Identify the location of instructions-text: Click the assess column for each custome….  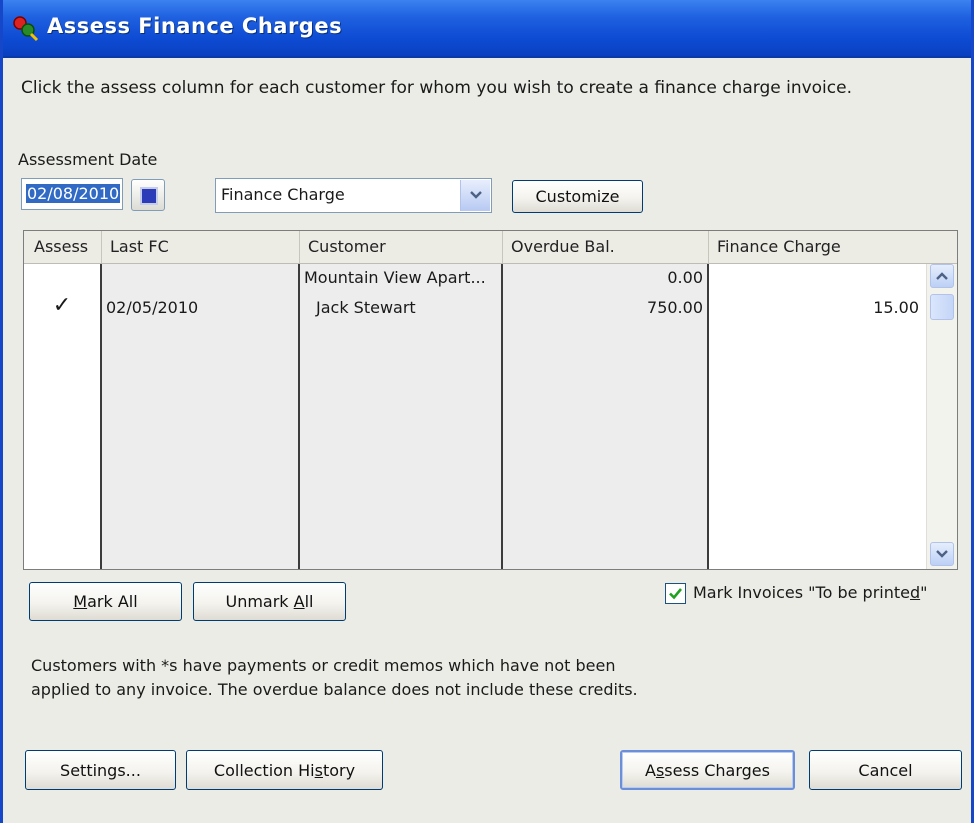
(436, 88).